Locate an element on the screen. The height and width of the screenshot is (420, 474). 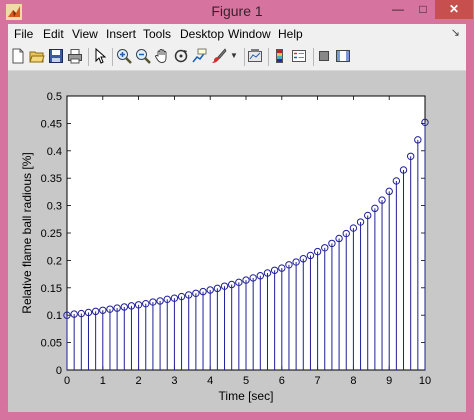
new-figure-icon is located at coordinates (18, 56).